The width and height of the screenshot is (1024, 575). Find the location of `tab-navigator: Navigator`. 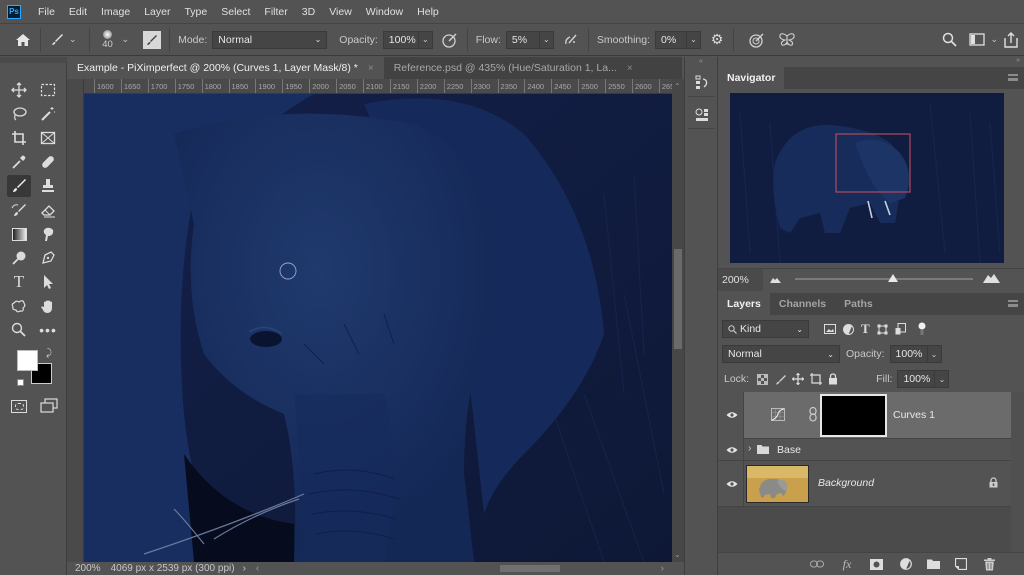

tab-navigator: Navigator is located at coordinates (751, 78).